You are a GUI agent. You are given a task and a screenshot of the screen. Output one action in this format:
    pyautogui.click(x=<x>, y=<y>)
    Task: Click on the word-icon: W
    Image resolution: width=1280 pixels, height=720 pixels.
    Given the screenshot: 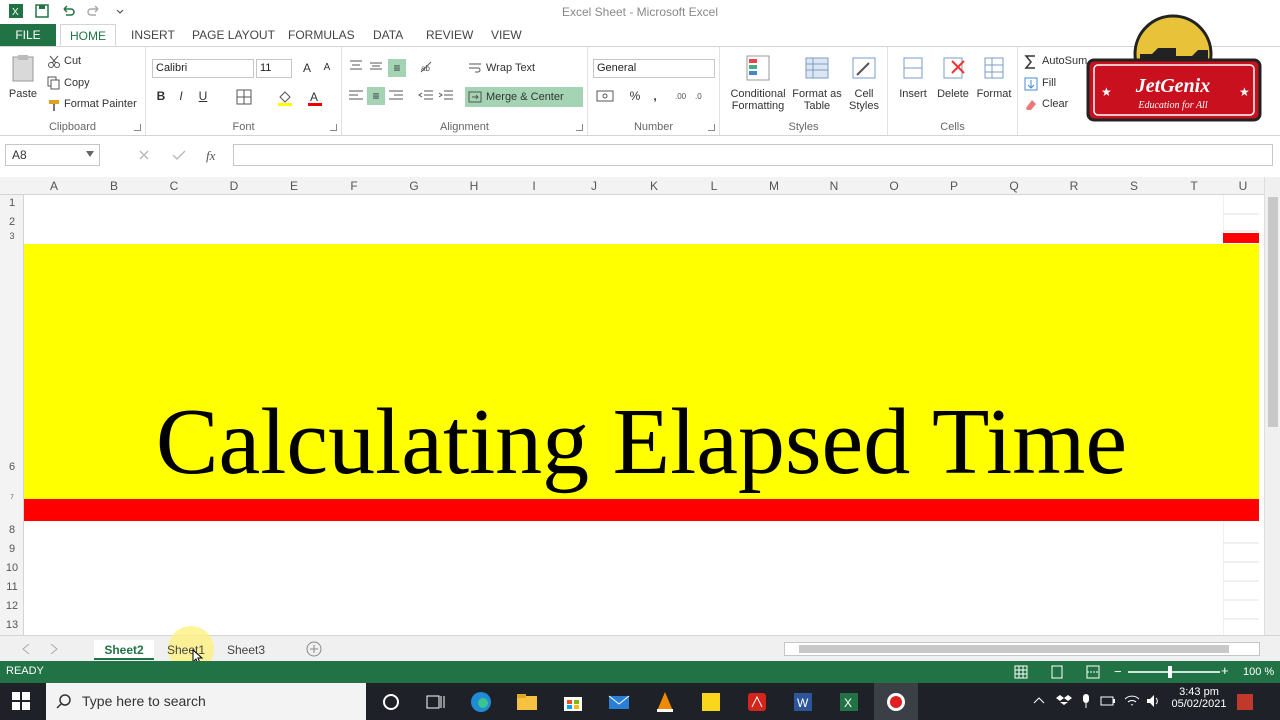 What is the action you would take?
    pyautogui.click(x=803, y=702)
    